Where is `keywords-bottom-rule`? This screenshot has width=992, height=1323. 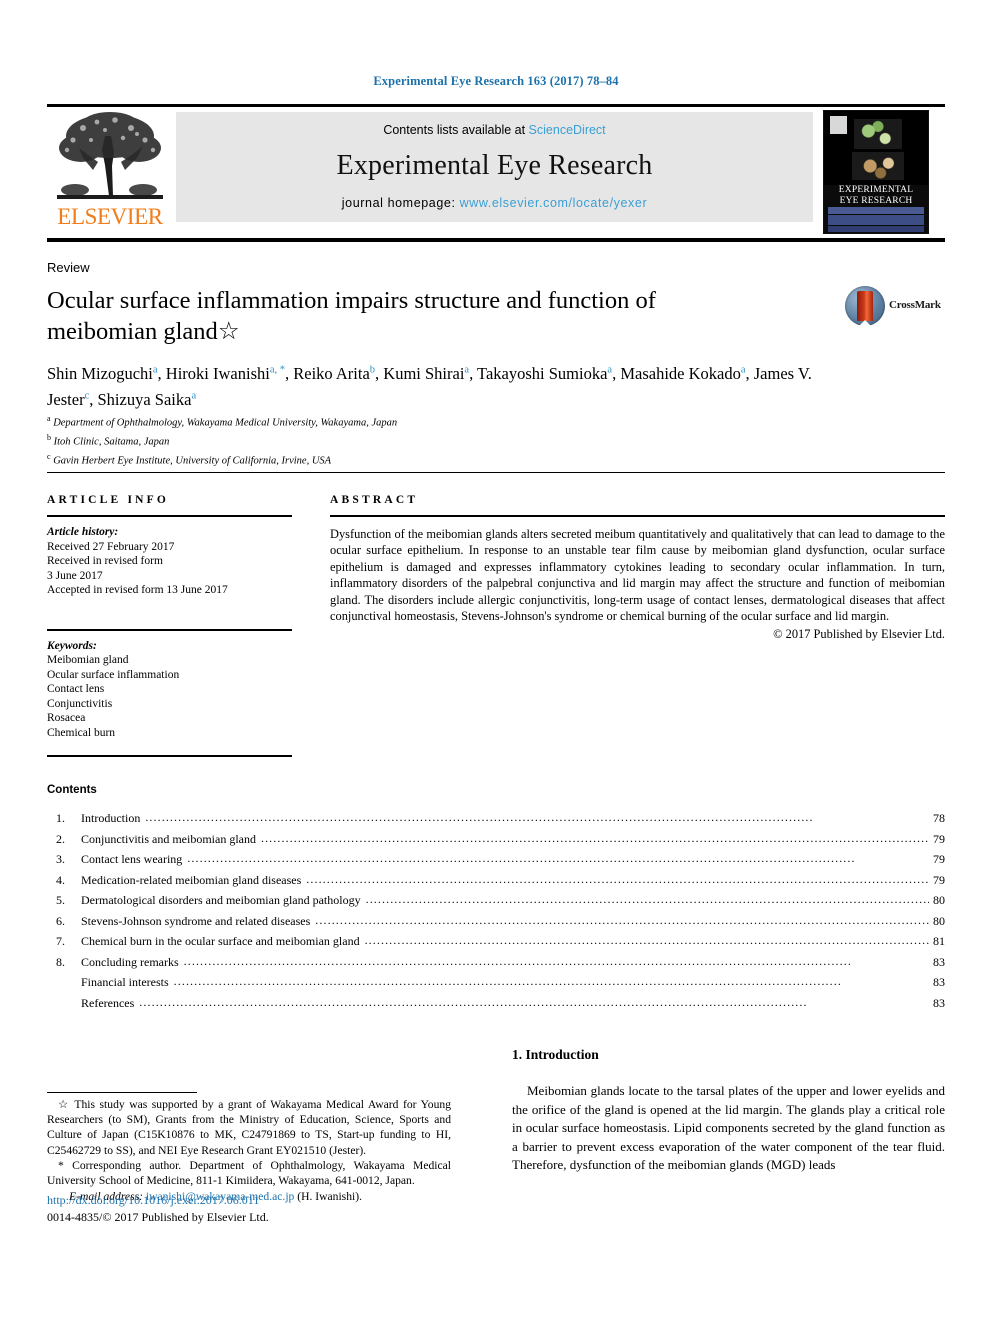
keywords-bottom-rule is located at coordinates (169, 756).